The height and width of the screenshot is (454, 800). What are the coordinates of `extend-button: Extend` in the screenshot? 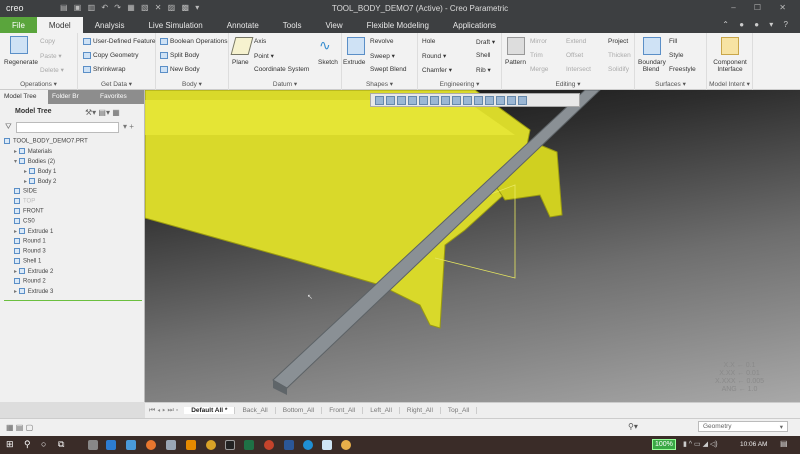 It's located at (576, 41).